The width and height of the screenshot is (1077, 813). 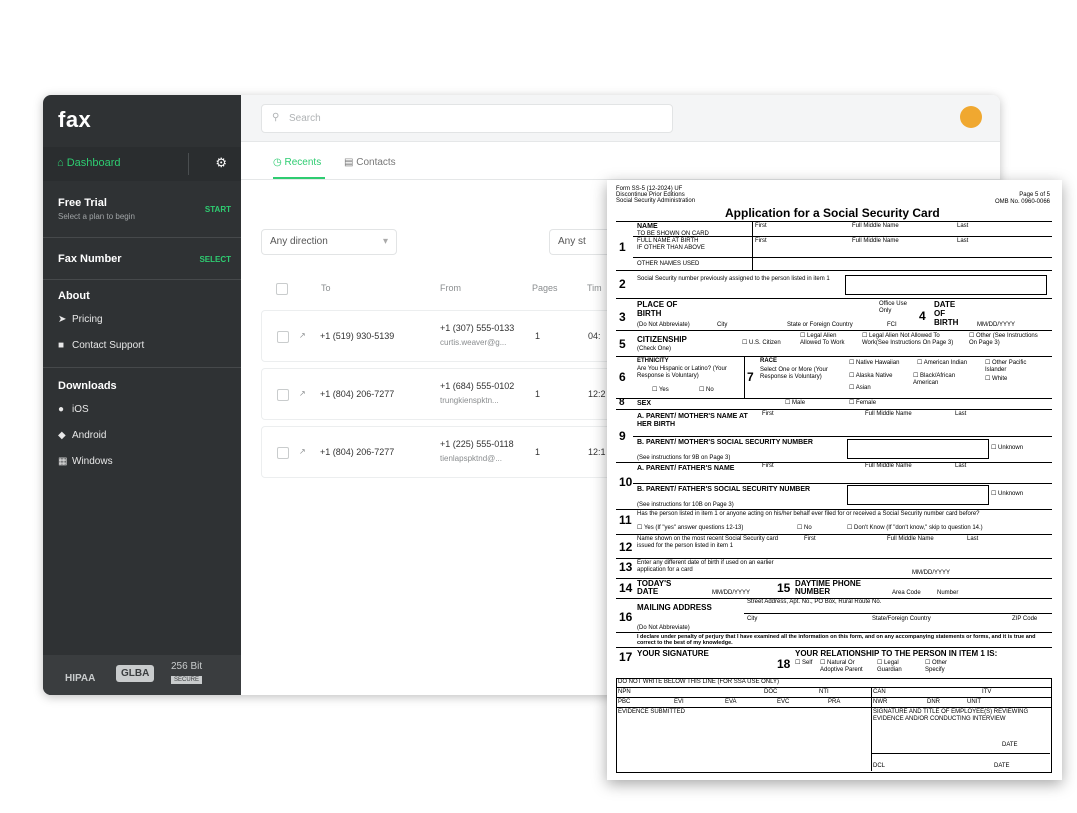 I want to click on race-option: ☐ Asian, so click(x=860, y=388).